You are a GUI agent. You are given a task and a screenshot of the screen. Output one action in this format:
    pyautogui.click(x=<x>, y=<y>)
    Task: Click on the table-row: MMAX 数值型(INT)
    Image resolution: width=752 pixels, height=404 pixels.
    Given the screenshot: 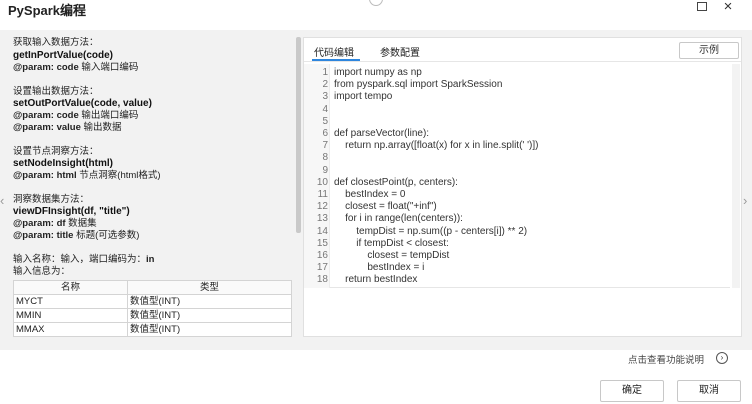 What is the action you would take?
    pyautogui.click(x=152, y=329)
    